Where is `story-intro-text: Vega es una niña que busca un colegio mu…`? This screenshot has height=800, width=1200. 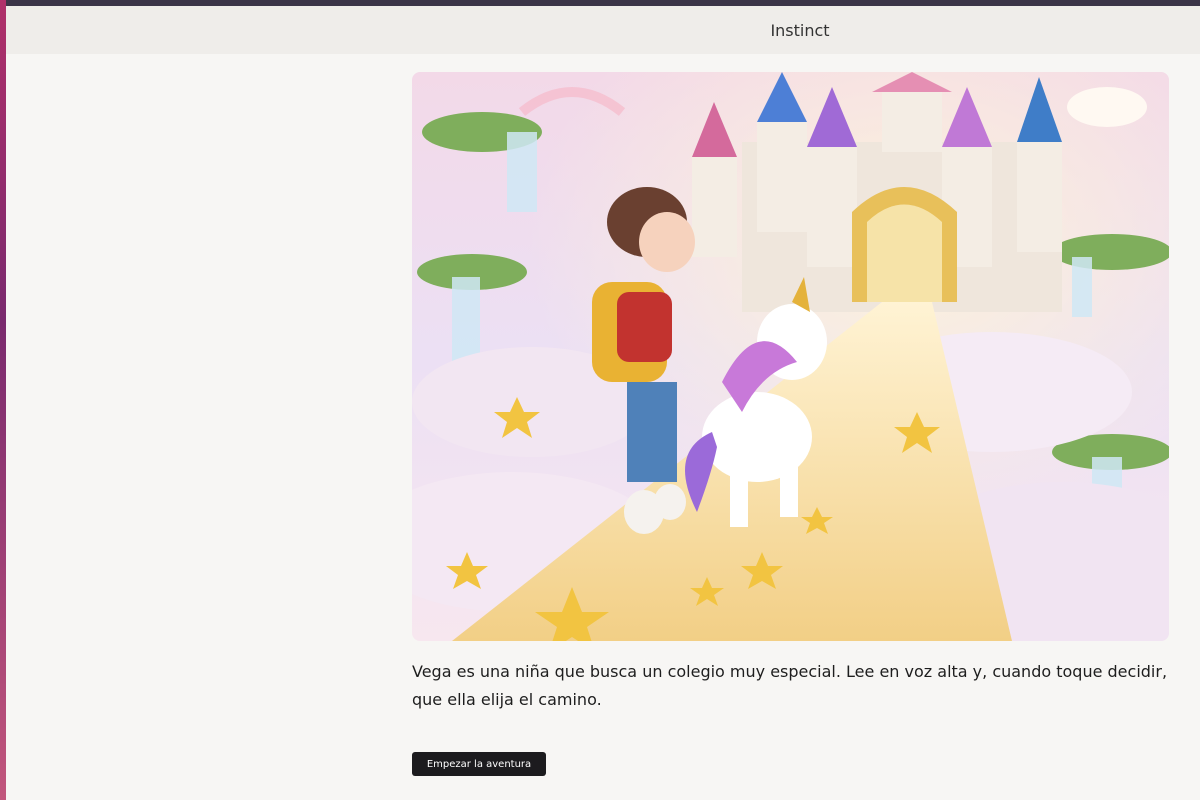 story-intro-text: Vega es una niña que busca un colegio mu… is located at coordinates (790, 685).